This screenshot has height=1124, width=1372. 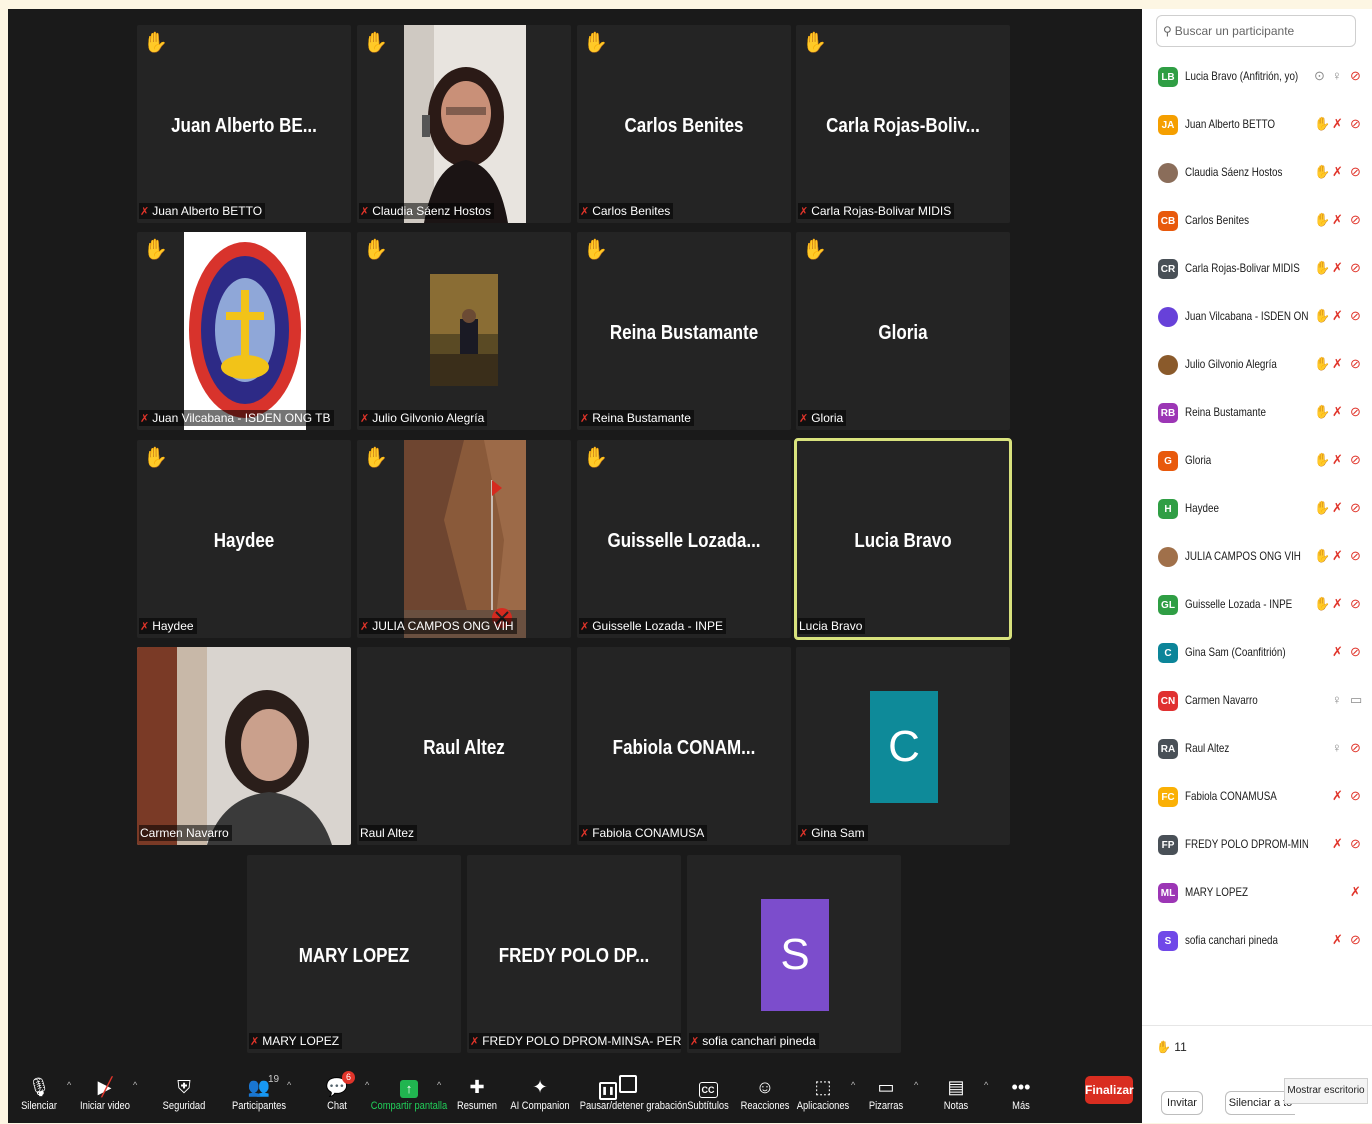 What do you see at coordinates (1202, 508) in the screenshot?
I see `participant-name: Haydee` at bounding box center [1202, 508].